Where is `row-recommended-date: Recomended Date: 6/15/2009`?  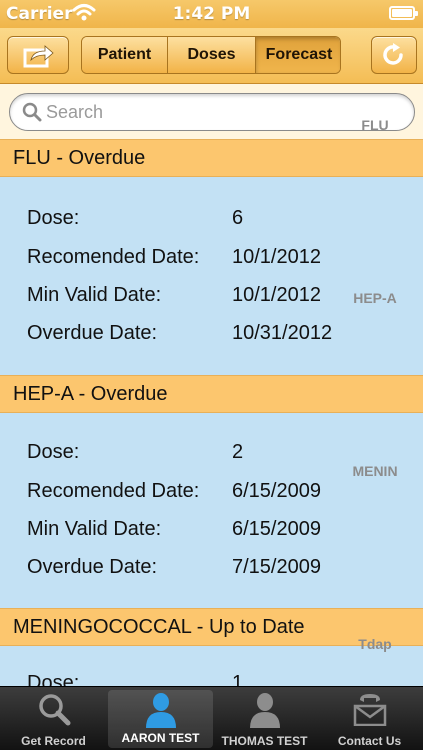 row-recommended-date: Recomended Date: 6/15/2009 is located at coordinates (174, 491).